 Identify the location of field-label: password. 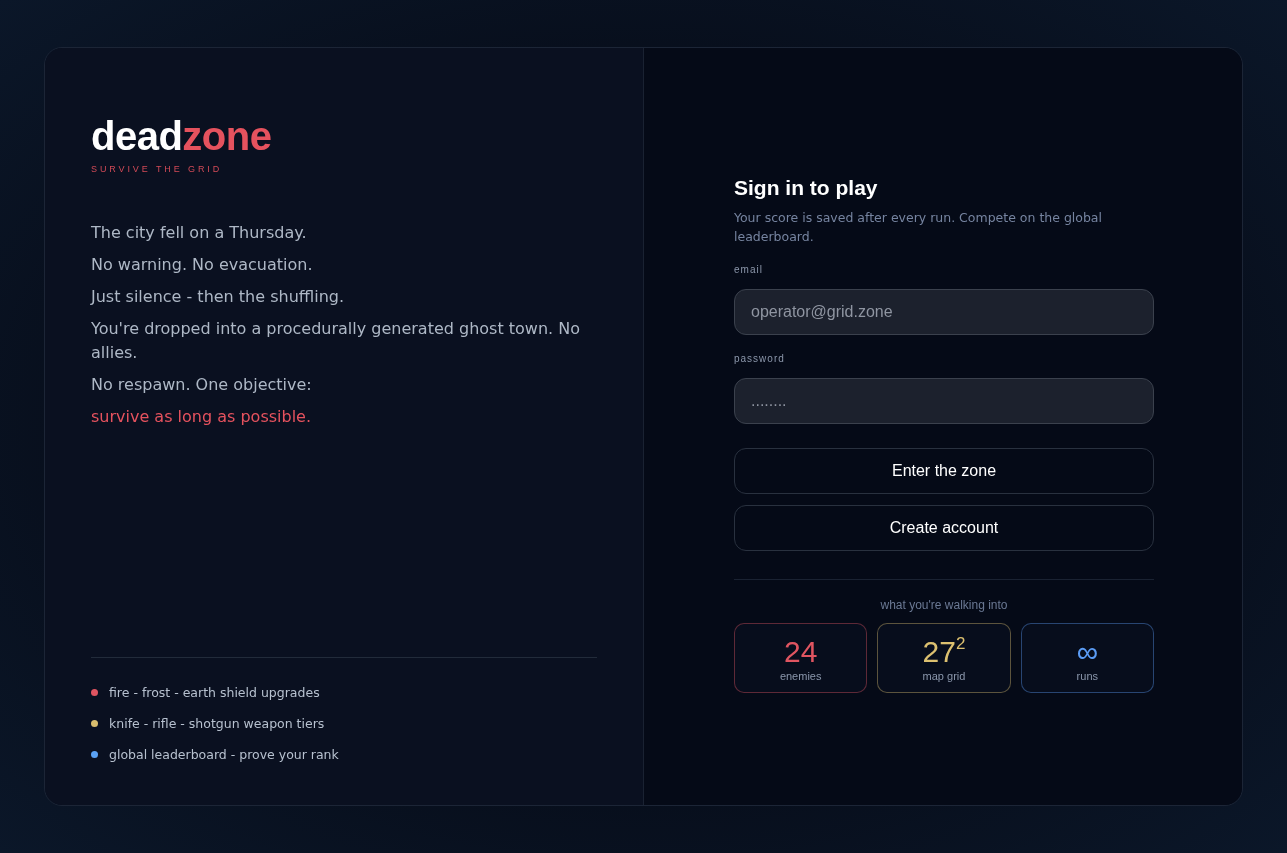
(759, 358).